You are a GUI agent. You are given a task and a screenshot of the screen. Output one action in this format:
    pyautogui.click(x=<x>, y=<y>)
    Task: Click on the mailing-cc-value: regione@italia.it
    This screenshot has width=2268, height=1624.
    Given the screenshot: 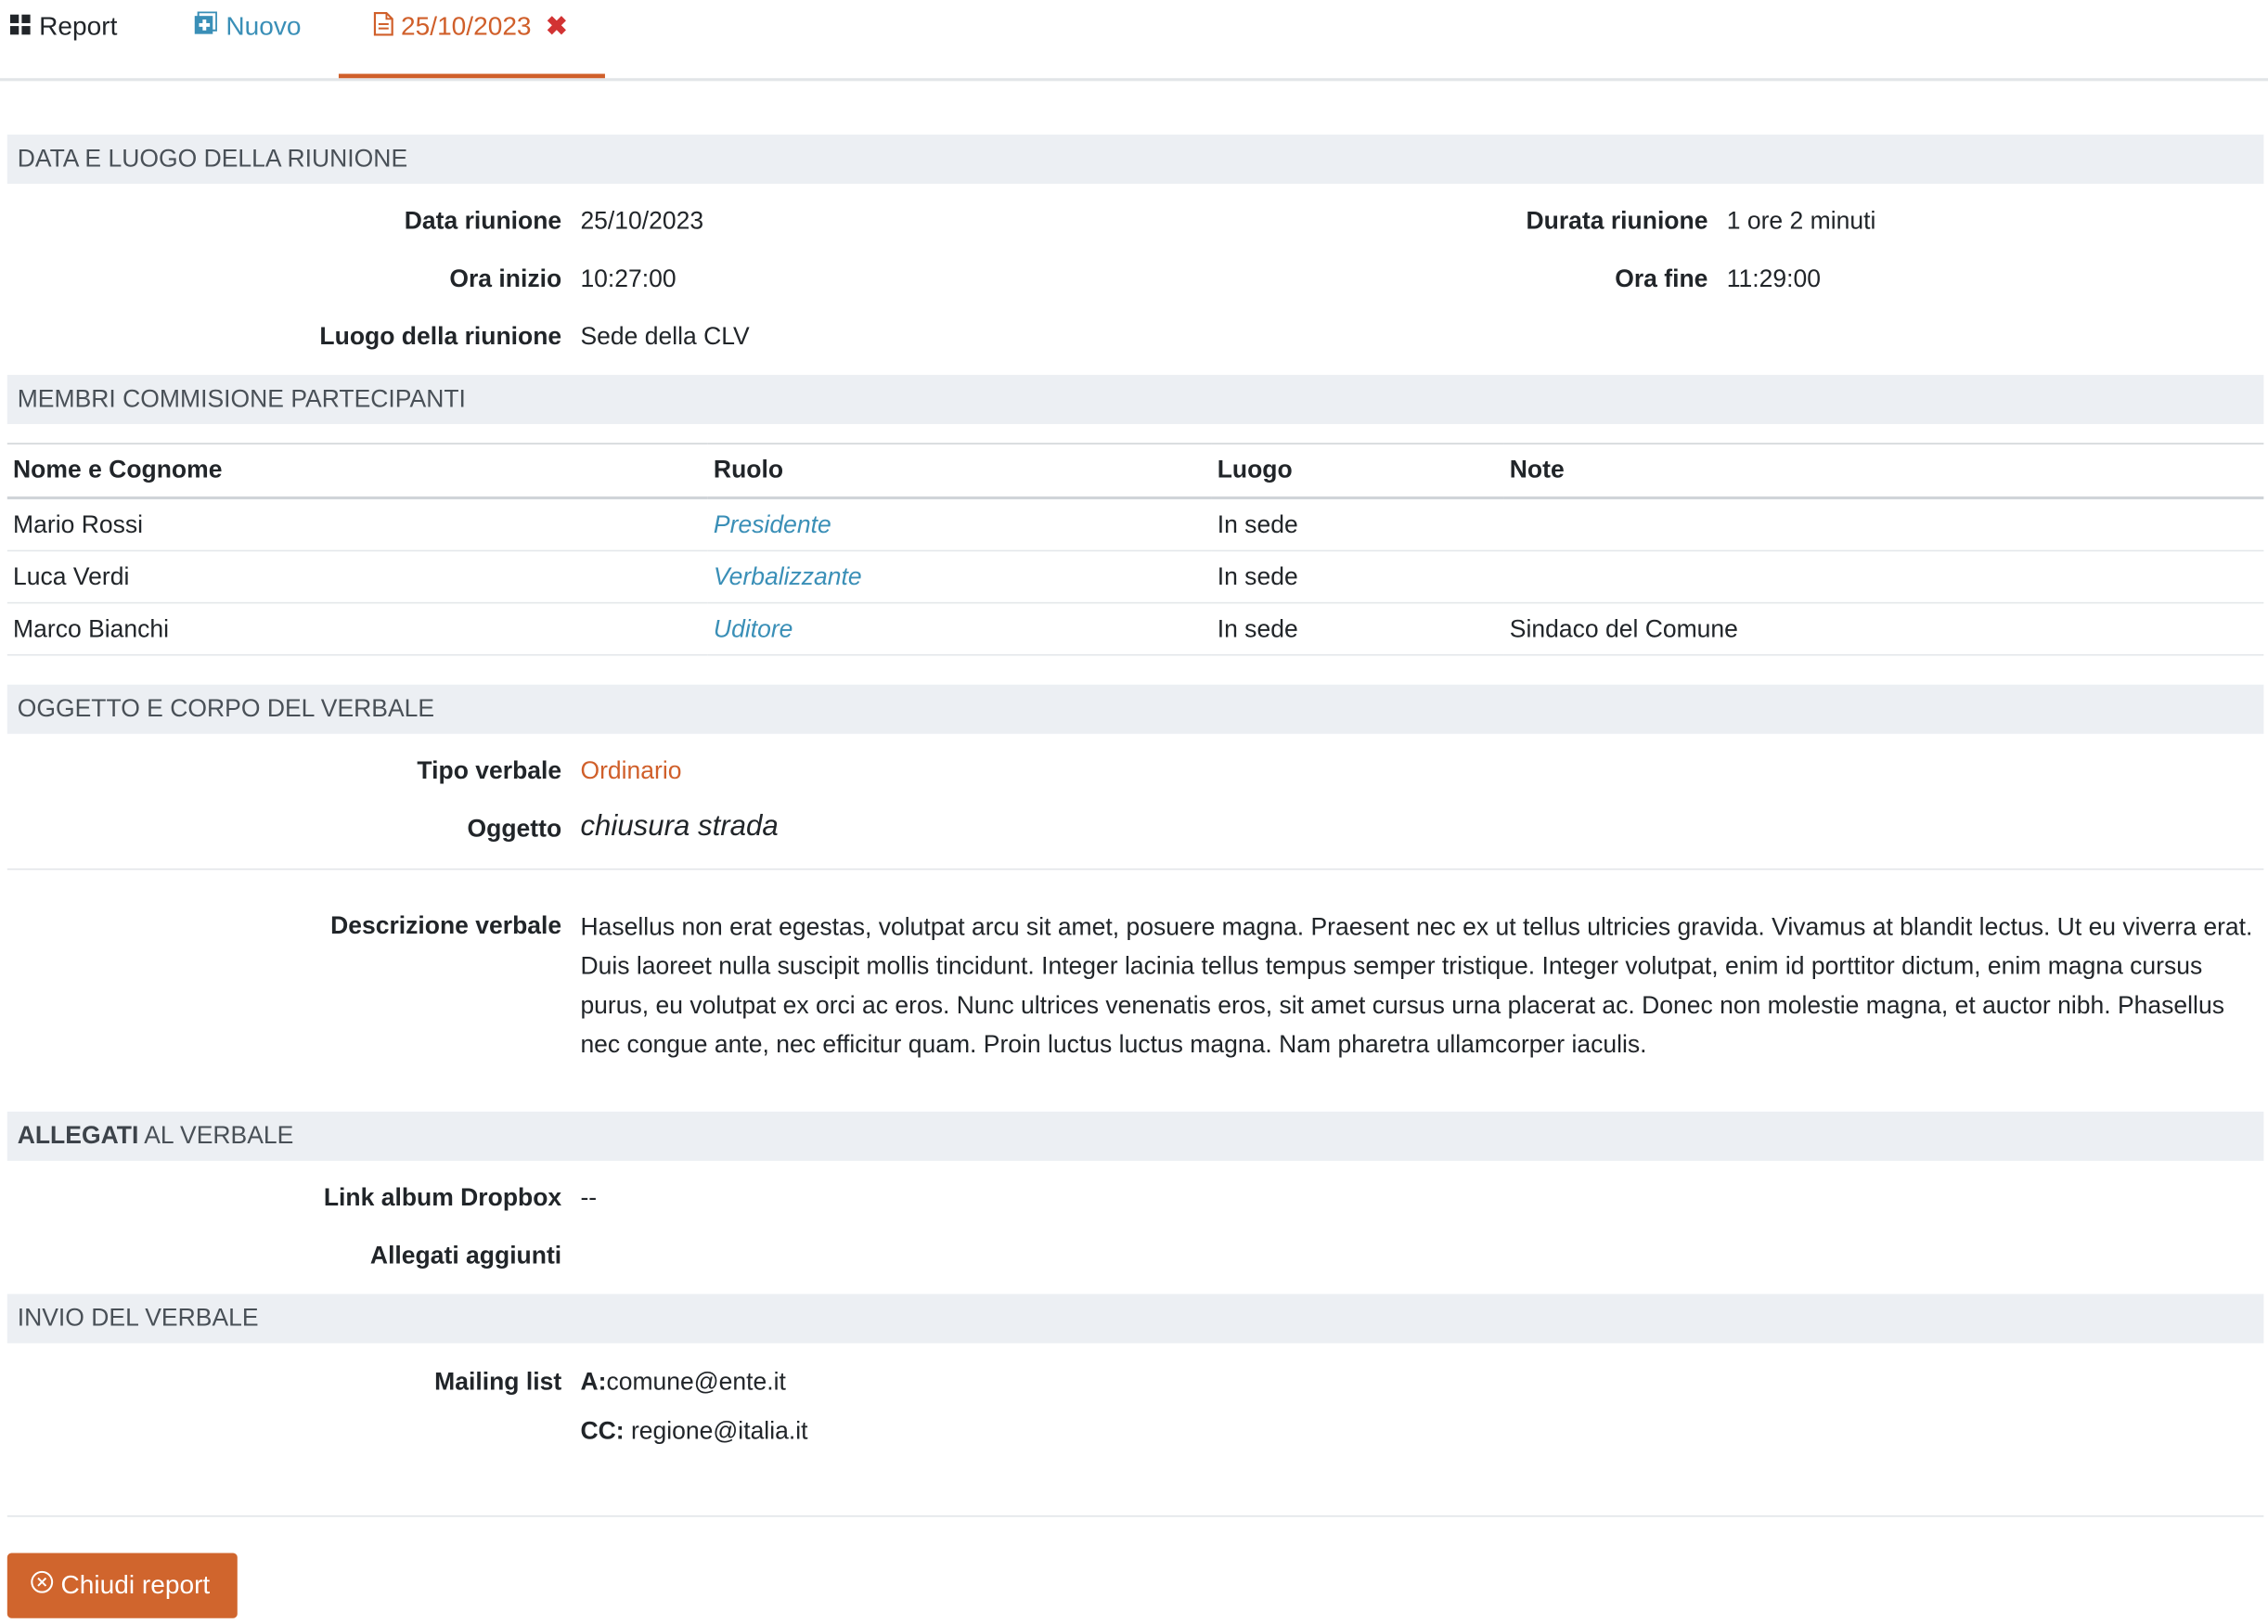 What is the action you would take?
    pyautogui.click(x=716, y=1431)
    